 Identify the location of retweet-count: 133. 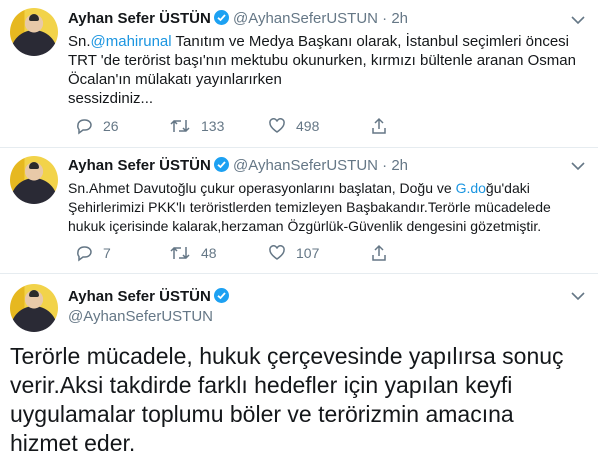
(213, 126).